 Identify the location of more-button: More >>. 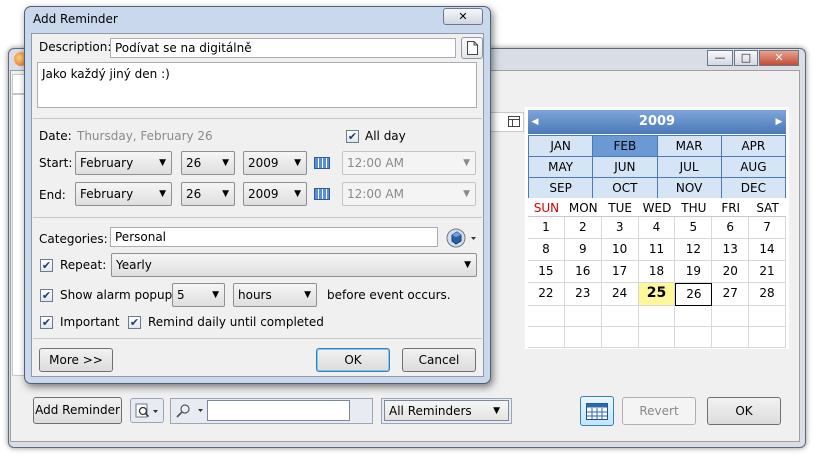
(76, 360).